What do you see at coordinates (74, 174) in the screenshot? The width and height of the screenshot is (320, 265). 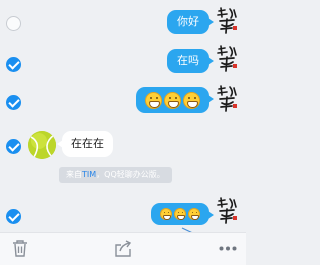 I see `tip-prefix: 来自` at bounding box center [74, 174].